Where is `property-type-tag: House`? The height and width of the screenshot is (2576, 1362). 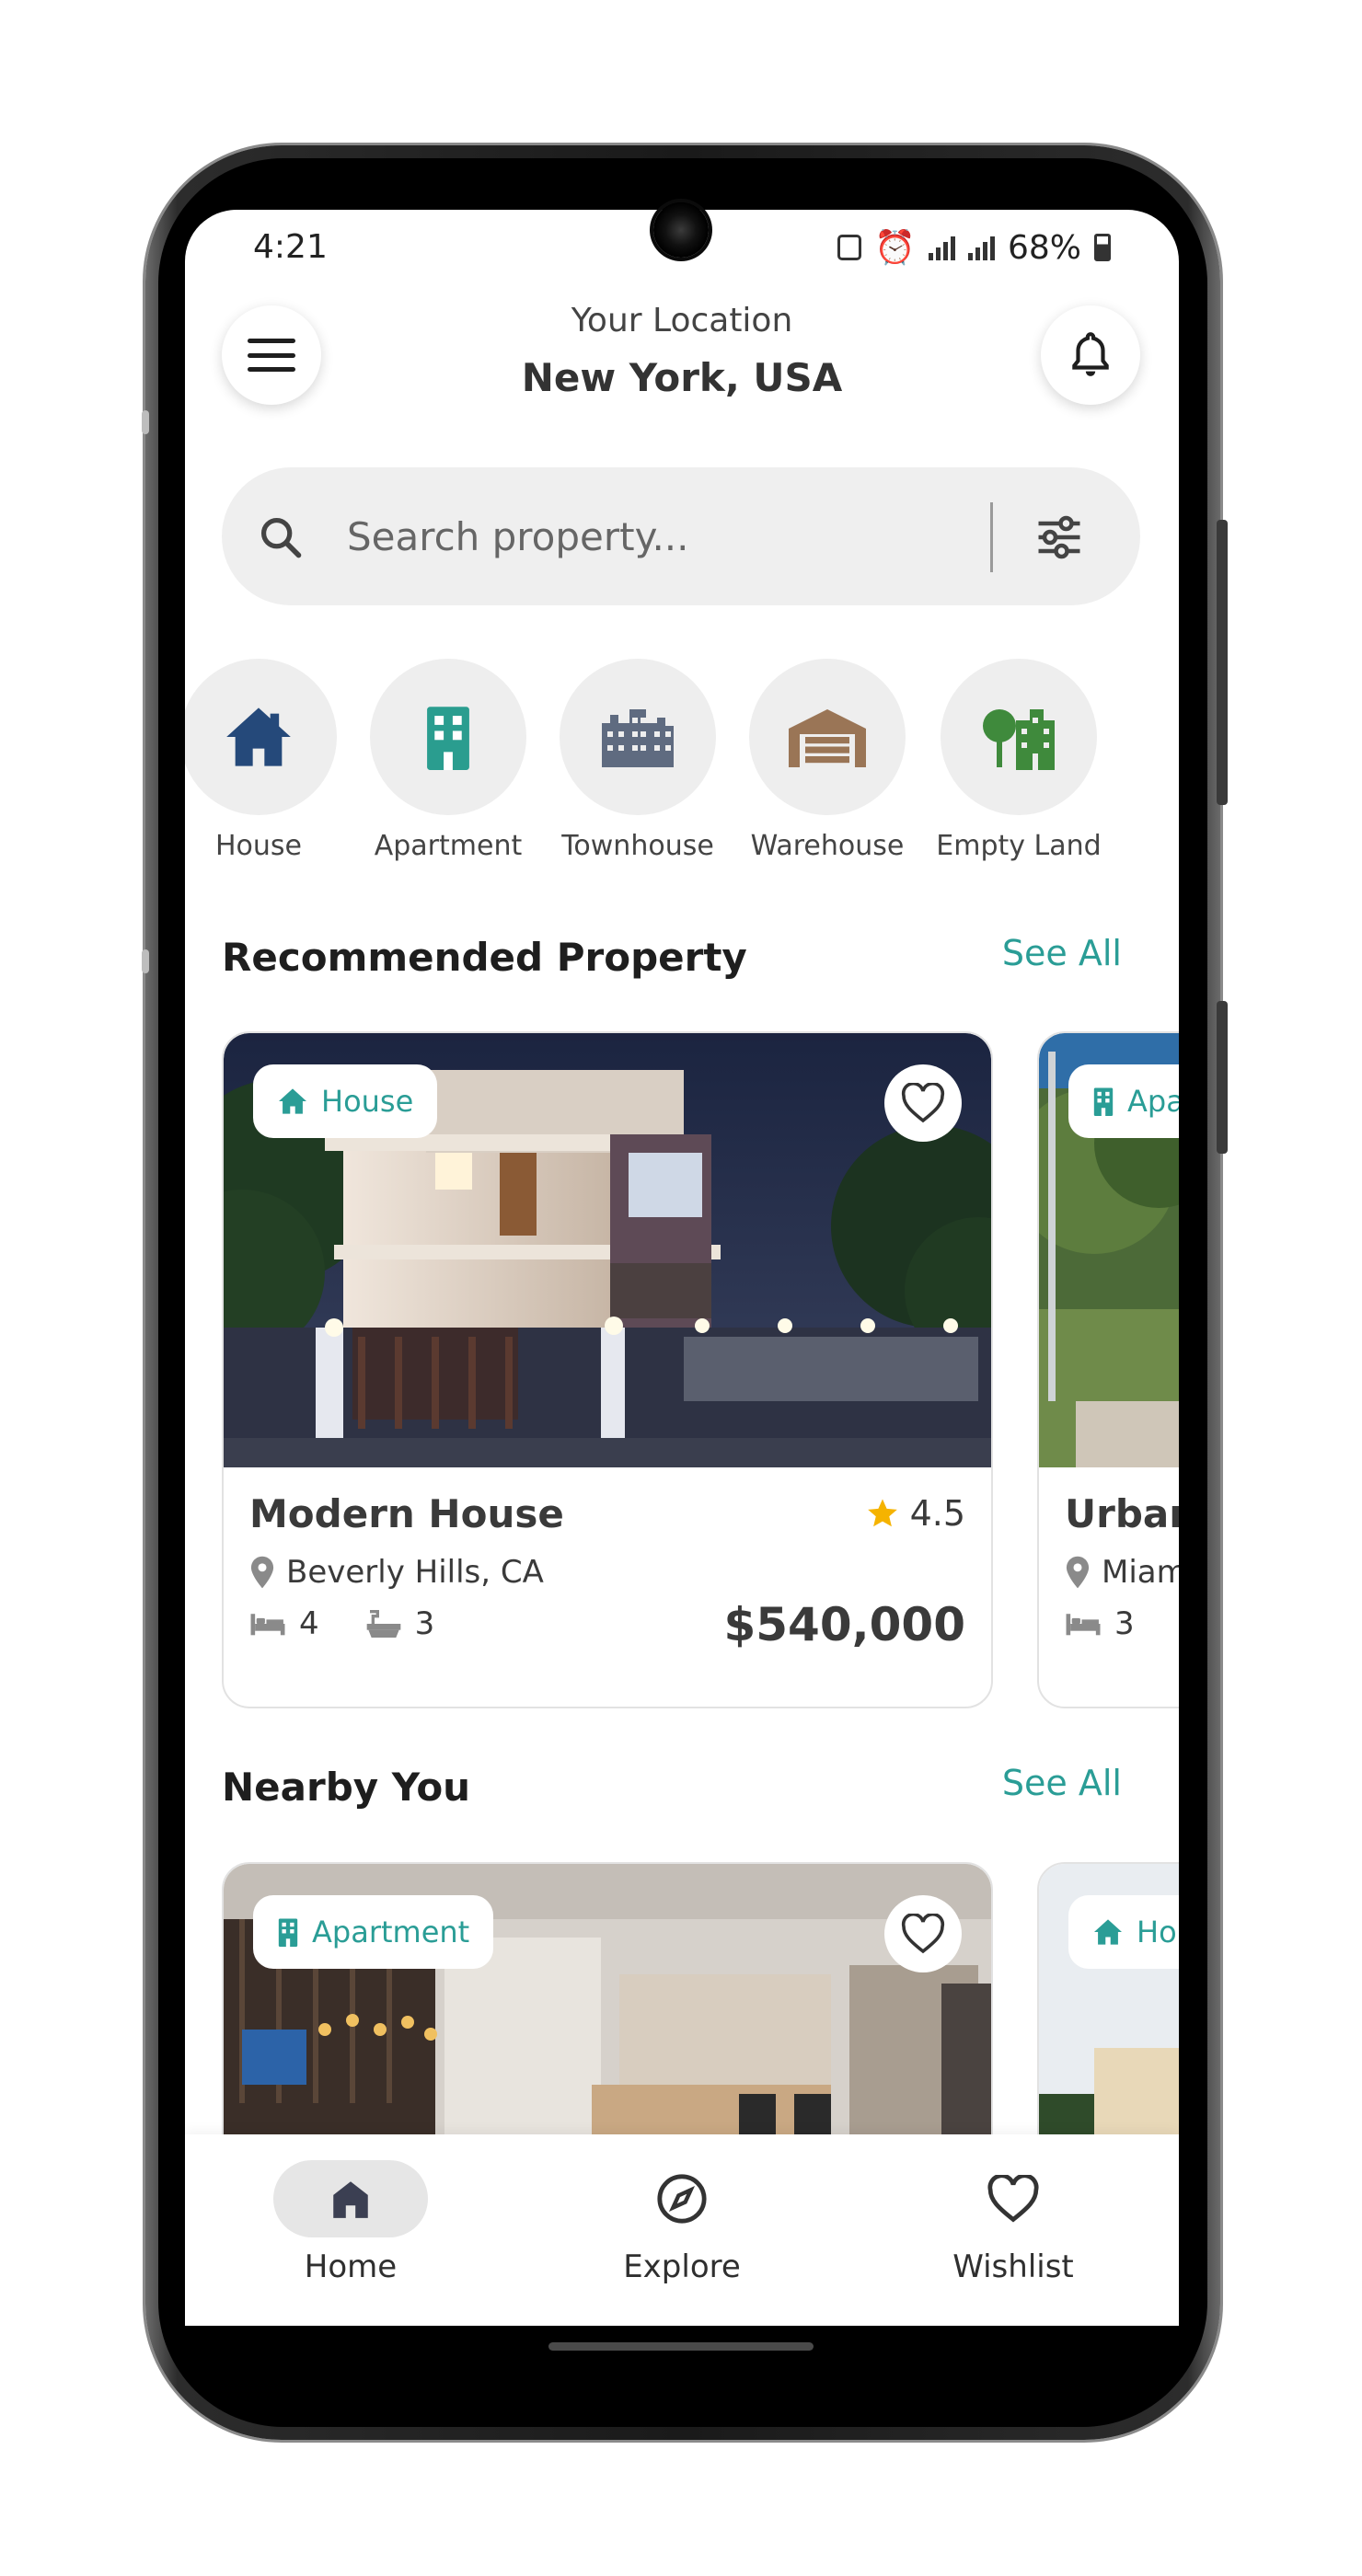
property-type-tag: House is located at coordinates (345, 1101).